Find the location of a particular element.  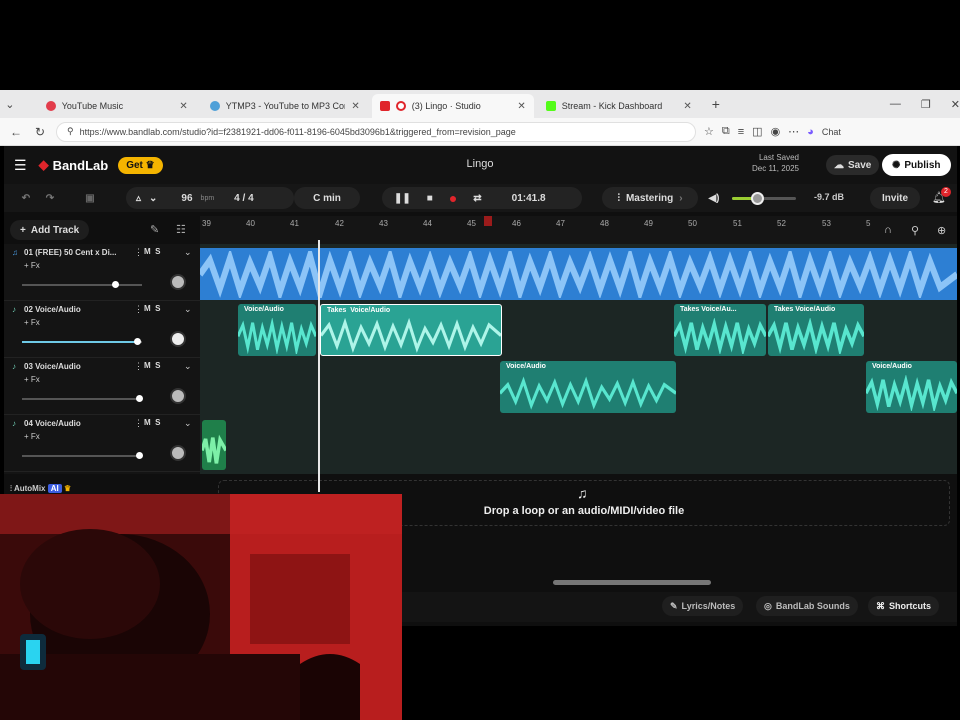

track-header-01: ♫ 01 (FREE) 50 Cent x Di... + Fx ⋮ M S ⌄ is located at coordinates (102, 272).